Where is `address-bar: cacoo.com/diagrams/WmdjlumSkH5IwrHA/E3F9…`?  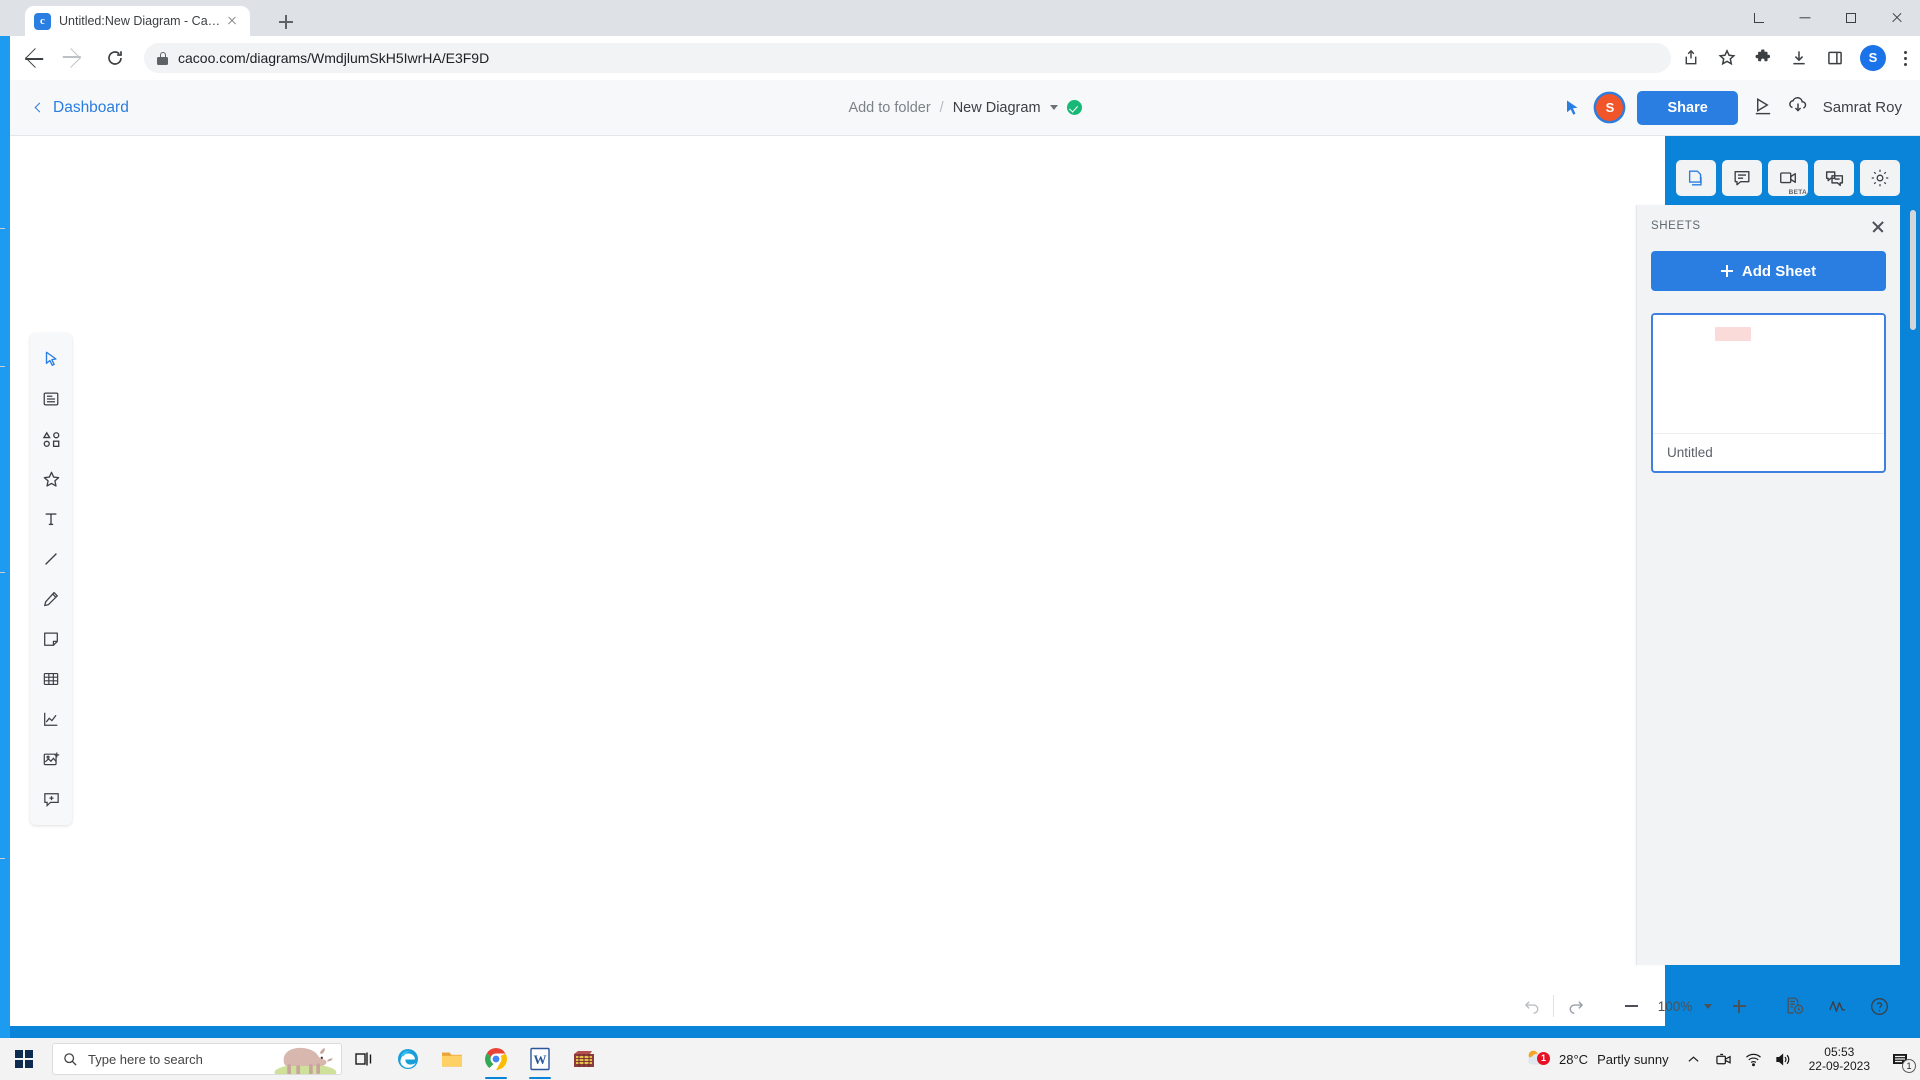
address-bar: cacoo.com/diagrams/WmdjlumSkH5IwrHA/E3F9… is located at coordinates (907, 58).